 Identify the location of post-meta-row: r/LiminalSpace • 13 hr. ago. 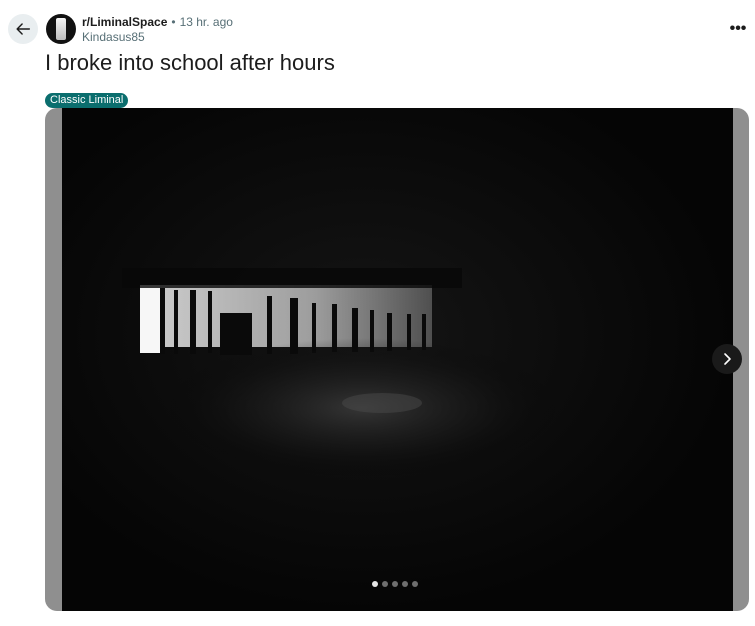
(157, 22).